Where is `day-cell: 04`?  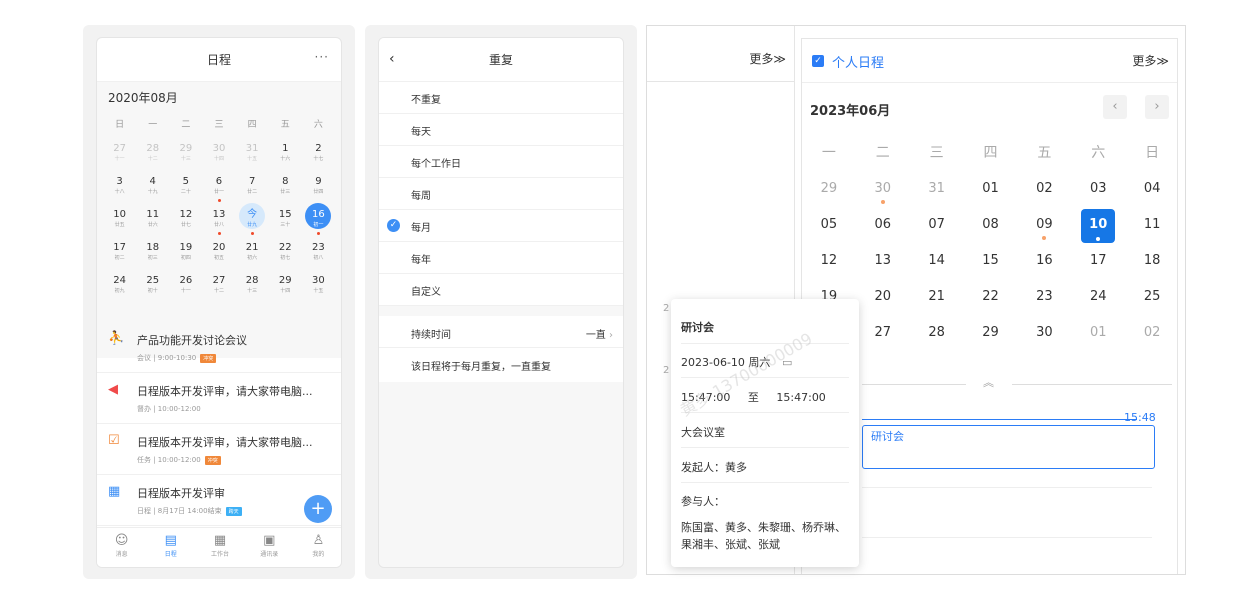
day-cell: 04 is located at coordinates (1152, 189).